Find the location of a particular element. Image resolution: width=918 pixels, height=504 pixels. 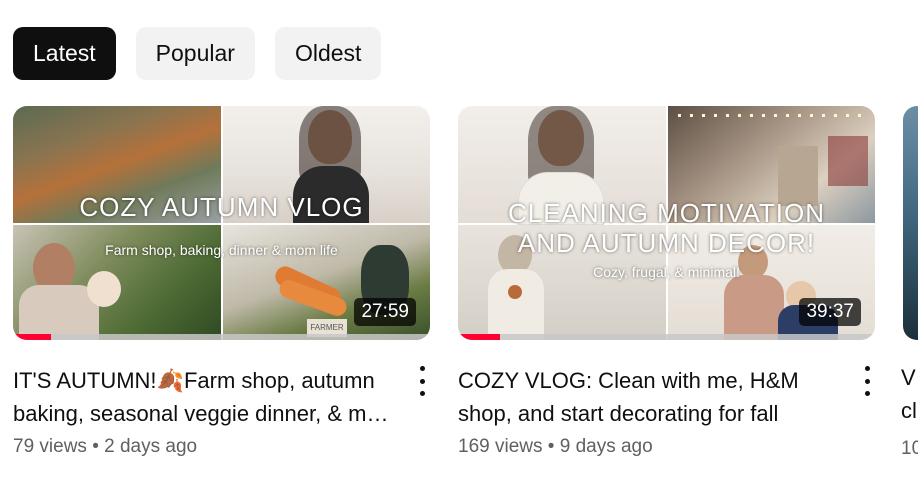

upload-age: 9 days ago is located at coordinates (606, 446).